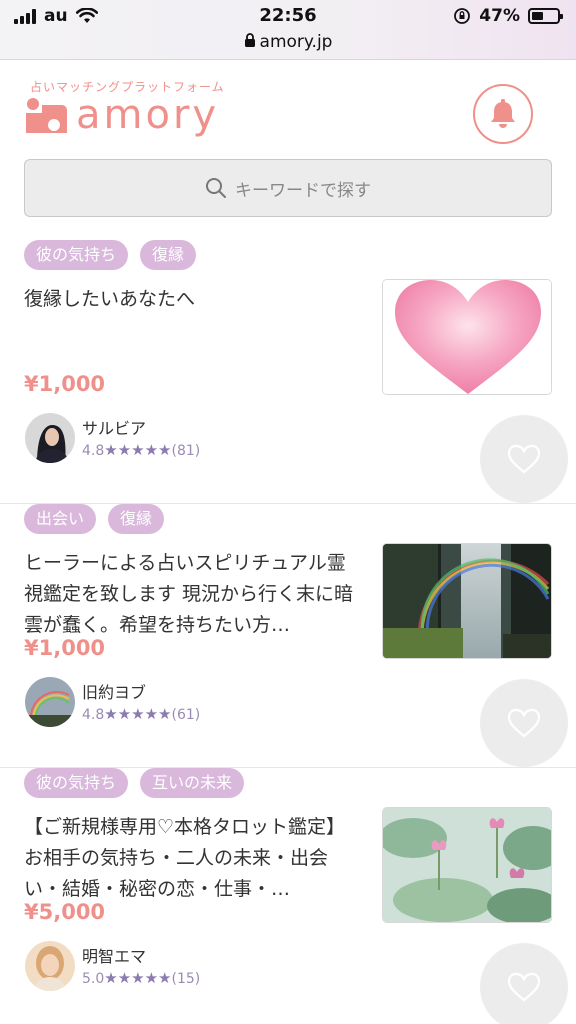  What do you see at coordinates (114, 691) in the screenshot?
I see `seller-name: 旧約ヨブ` at bounding box center [114, 691].